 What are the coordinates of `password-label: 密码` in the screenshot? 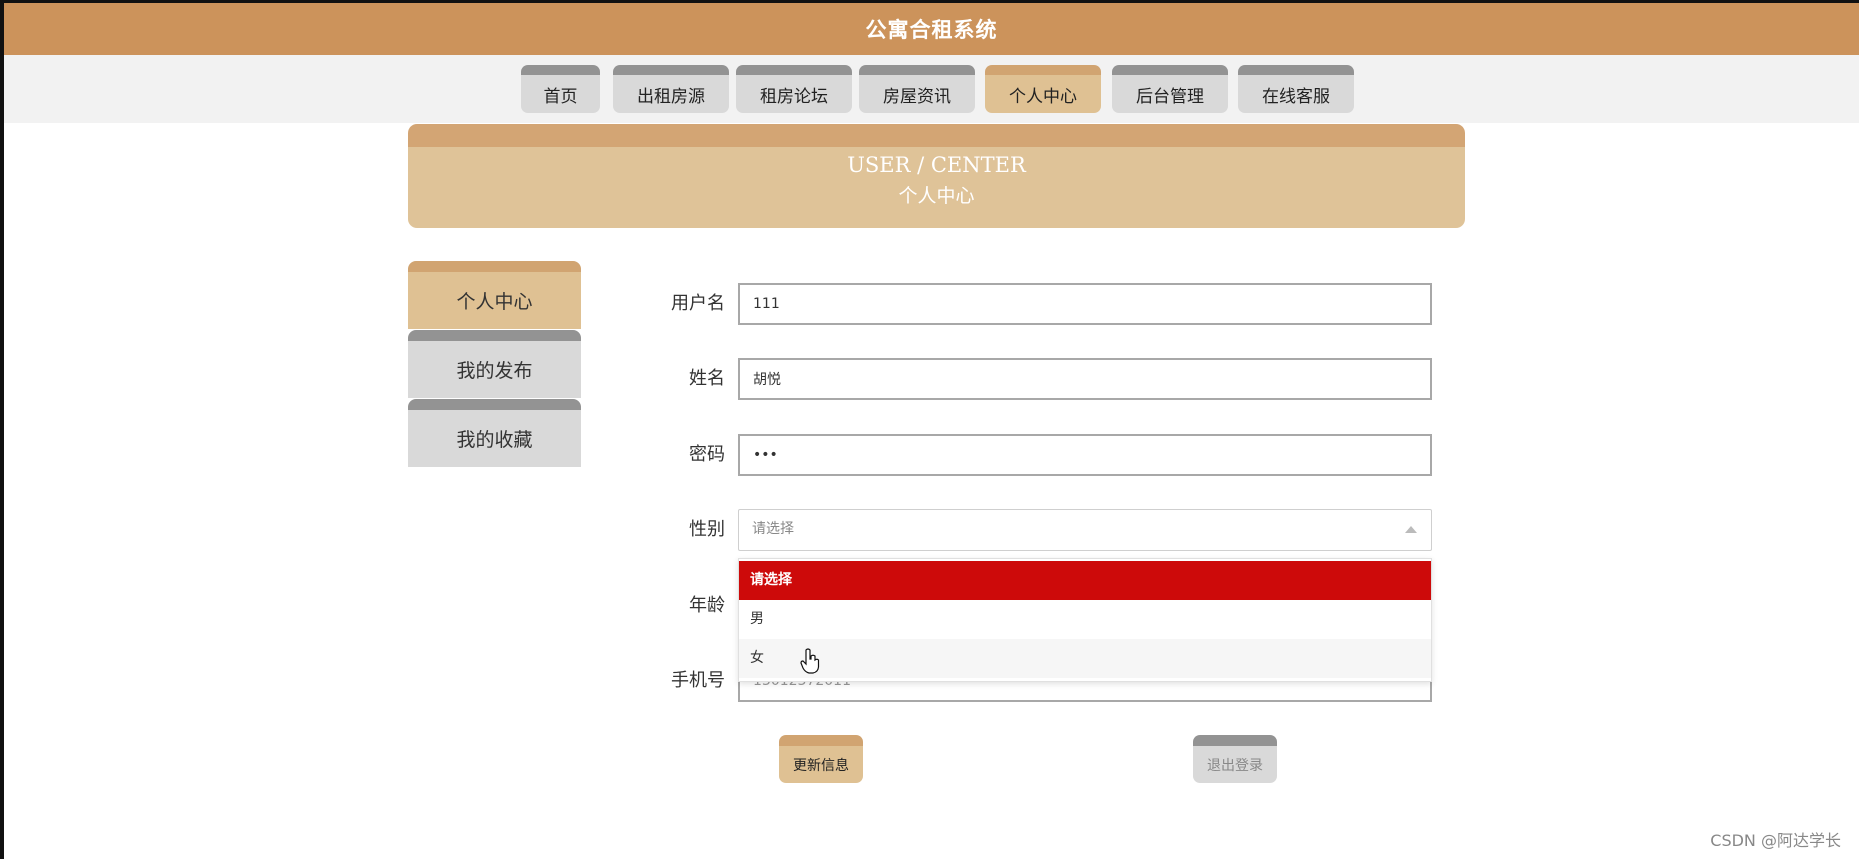 It's located at (707, 454).